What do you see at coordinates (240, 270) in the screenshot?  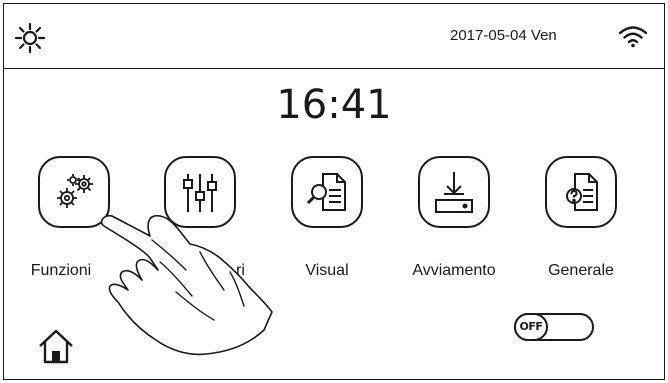 I see `parametri-label: ri` at bounding box center [240, 270].